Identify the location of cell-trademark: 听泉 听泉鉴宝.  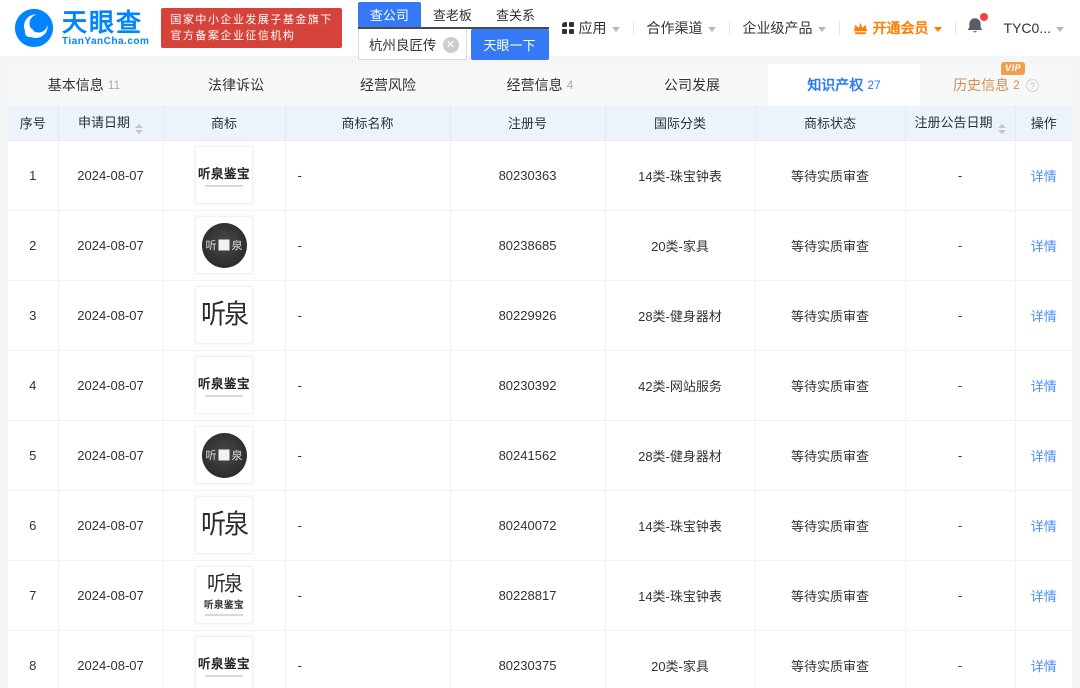
(224, 595).